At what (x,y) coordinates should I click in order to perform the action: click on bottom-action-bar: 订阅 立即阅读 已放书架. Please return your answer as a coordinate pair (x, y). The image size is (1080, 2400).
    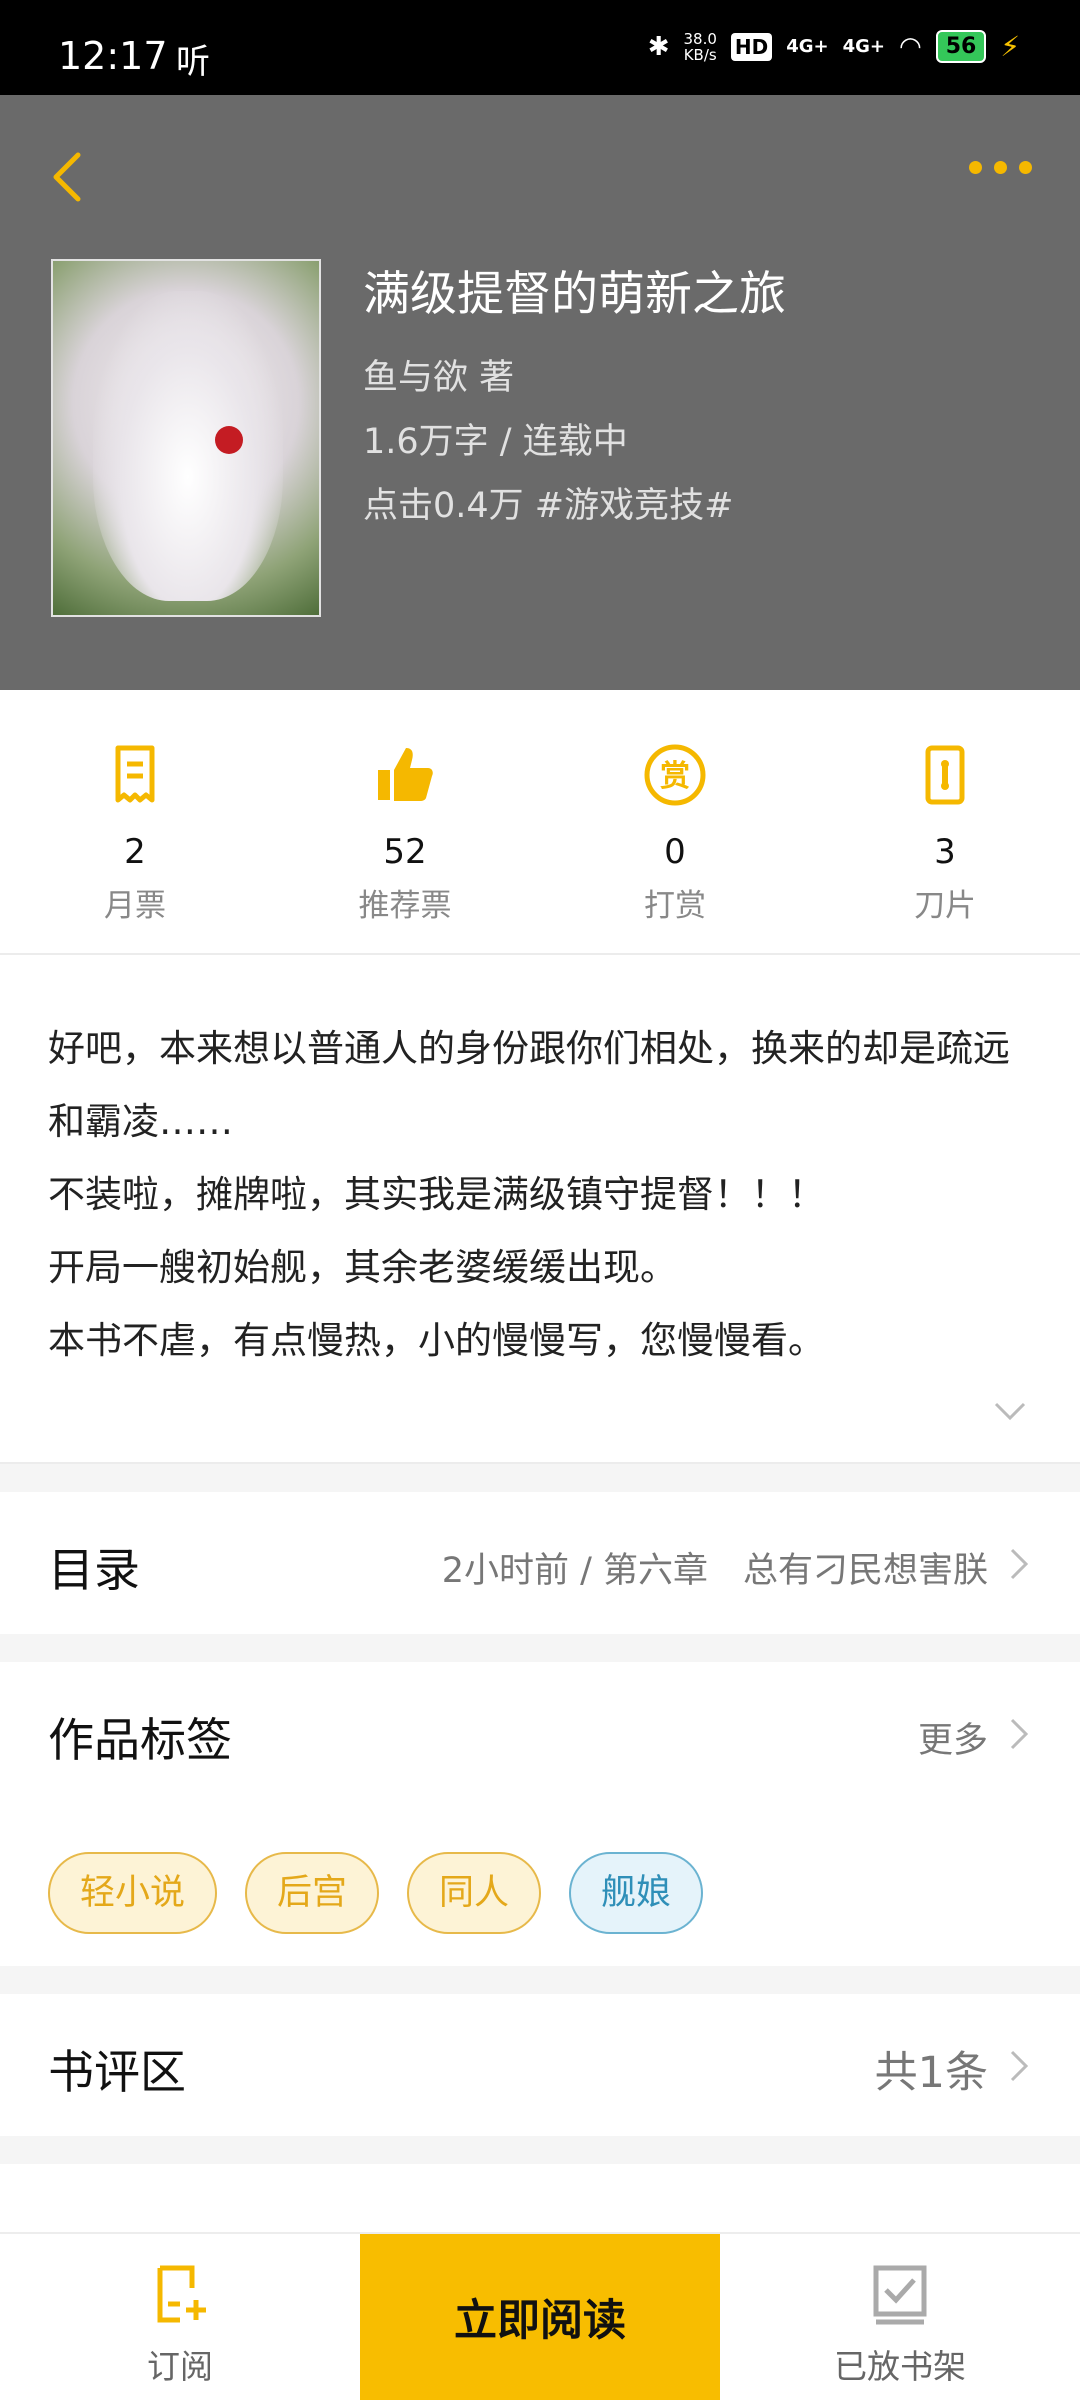
    Looking at the image, I should click on (540, 2316).